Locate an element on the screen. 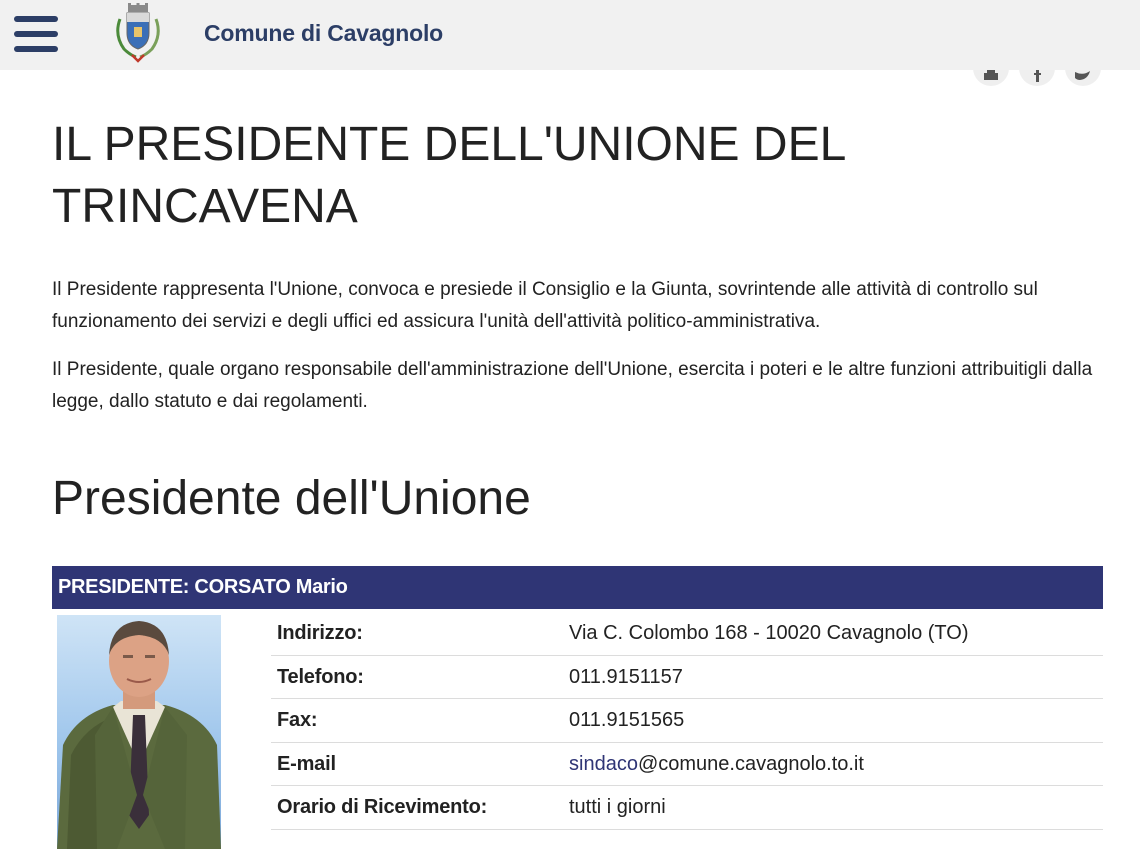 The image size is (1140, 863). info-row-hours: Orario di Ricevimento: tutti i giorni is located at coordinates (687, 808).